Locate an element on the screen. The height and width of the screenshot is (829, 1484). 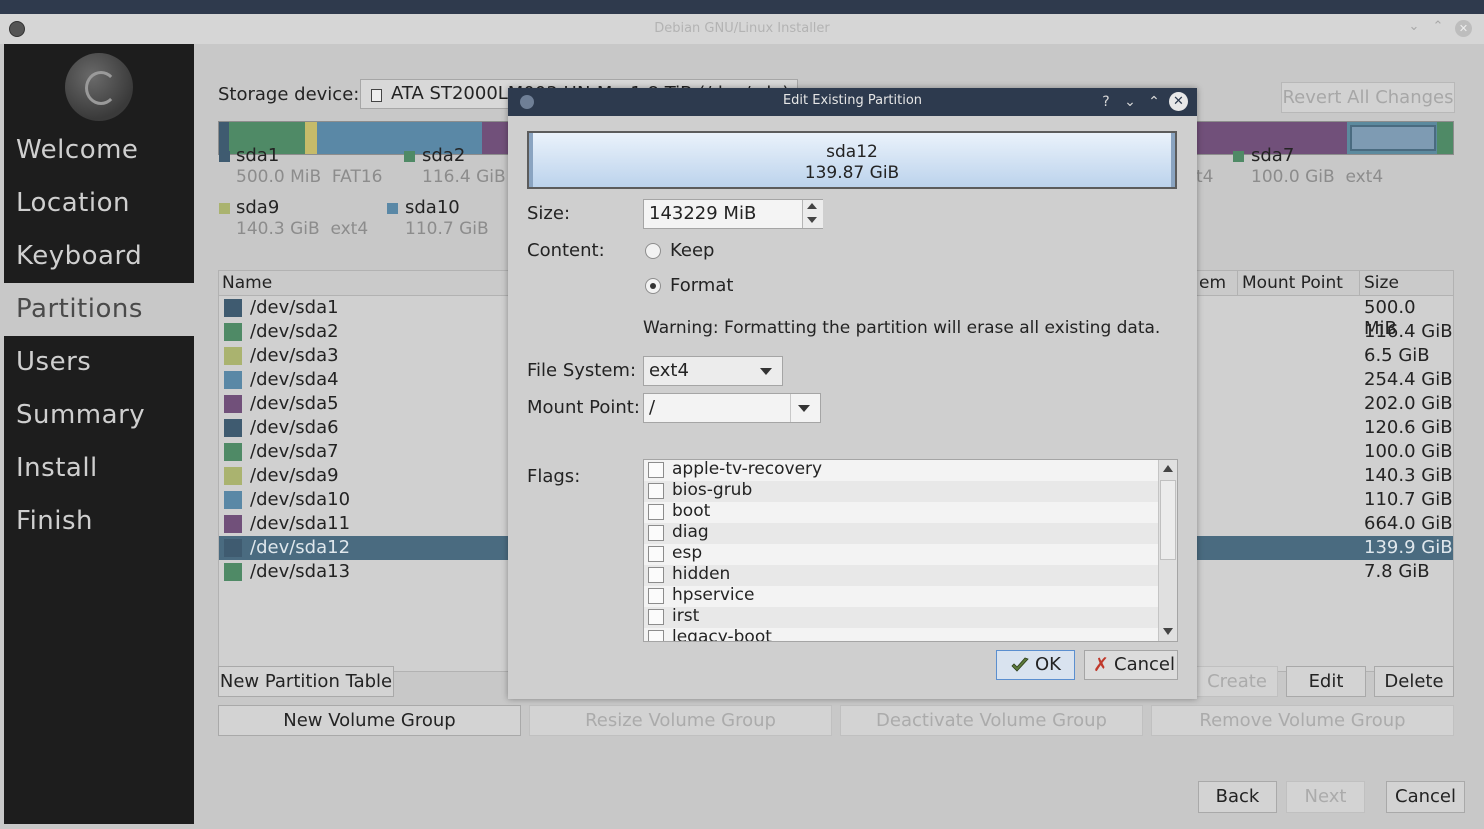
window-title: Debian GNU/Linux Installer is located at coordinates (742, 28).